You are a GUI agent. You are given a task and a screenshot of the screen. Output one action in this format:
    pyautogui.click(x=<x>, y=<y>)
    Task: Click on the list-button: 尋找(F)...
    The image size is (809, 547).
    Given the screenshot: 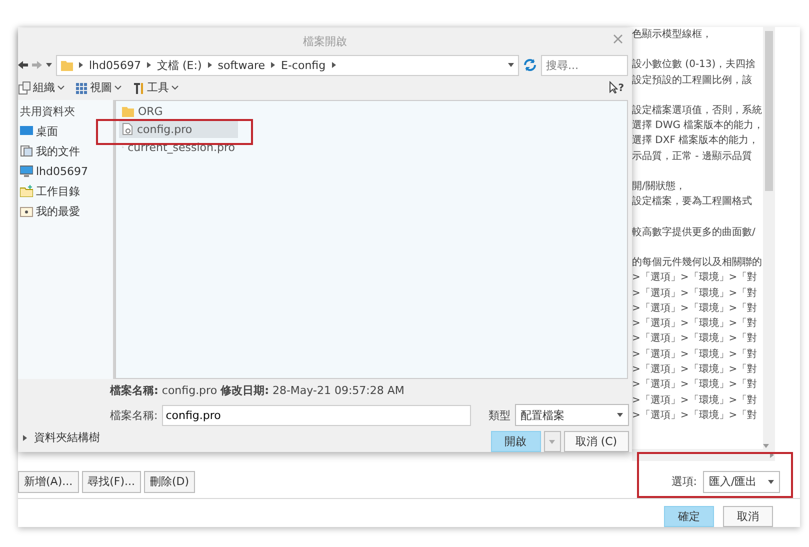 What is the action you would take?
    pyautogui.click(x=112, y=481)
    